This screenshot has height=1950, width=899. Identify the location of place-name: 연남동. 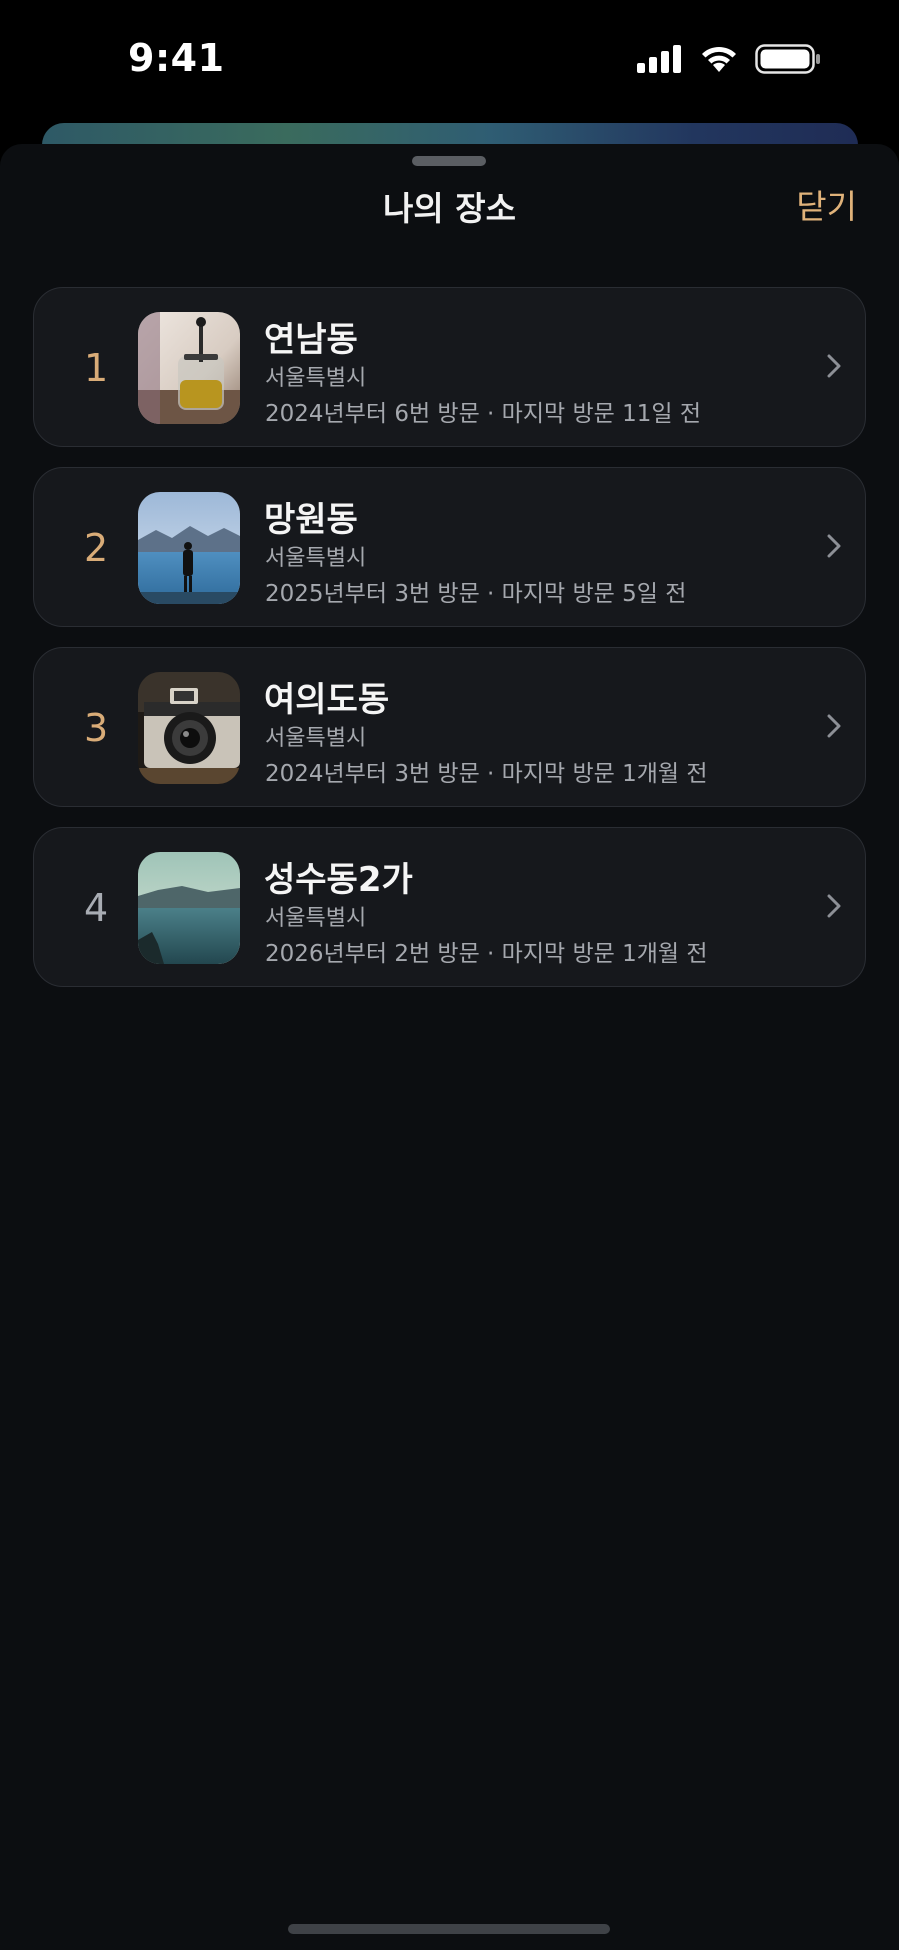
(311, 340).